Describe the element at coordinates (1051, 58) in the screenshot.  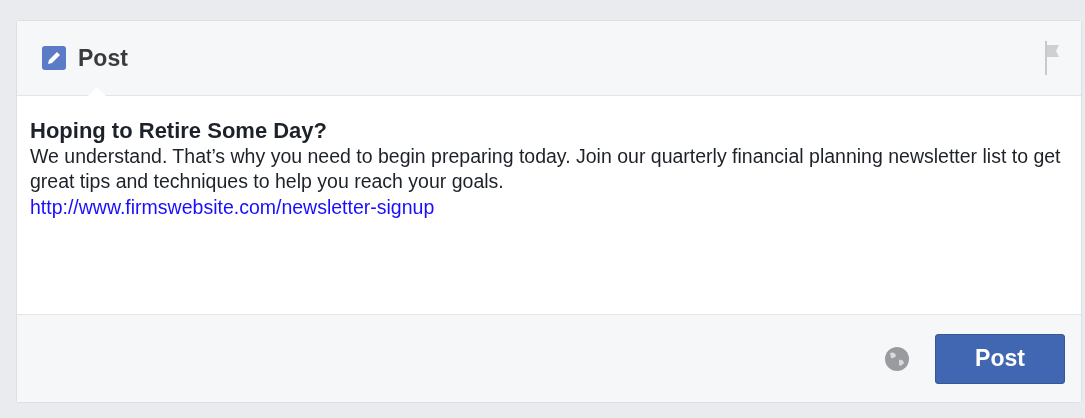
I see `flag-icon` at that location.